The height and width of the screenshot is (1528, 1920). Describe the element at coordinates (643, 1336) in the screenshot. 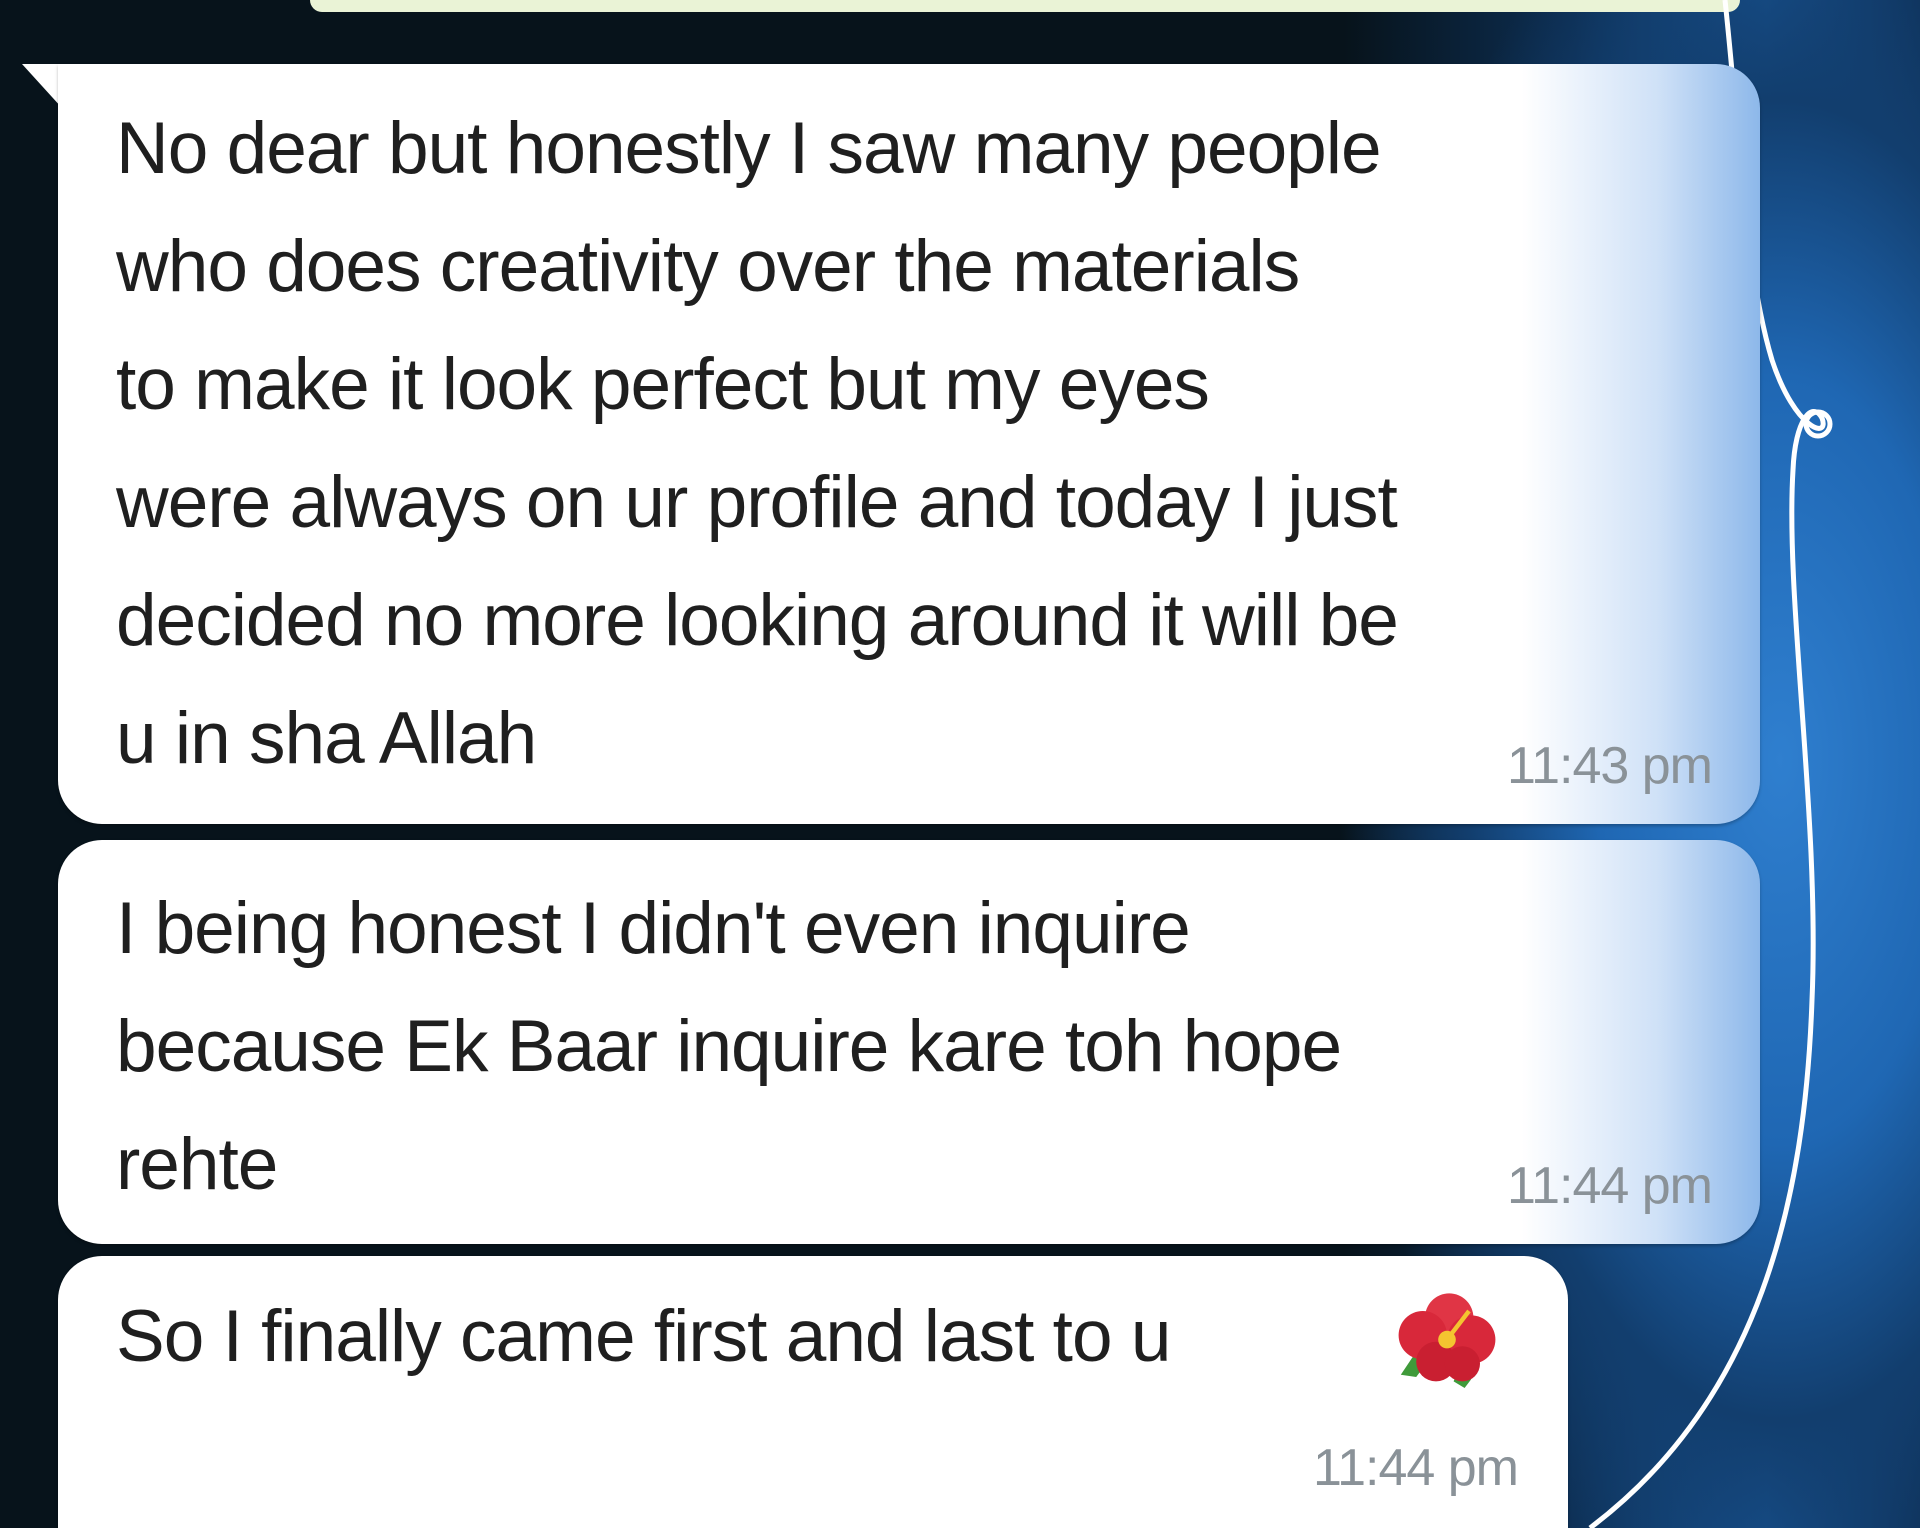

I see `message-text: So I finally came first and last to u` at that location.